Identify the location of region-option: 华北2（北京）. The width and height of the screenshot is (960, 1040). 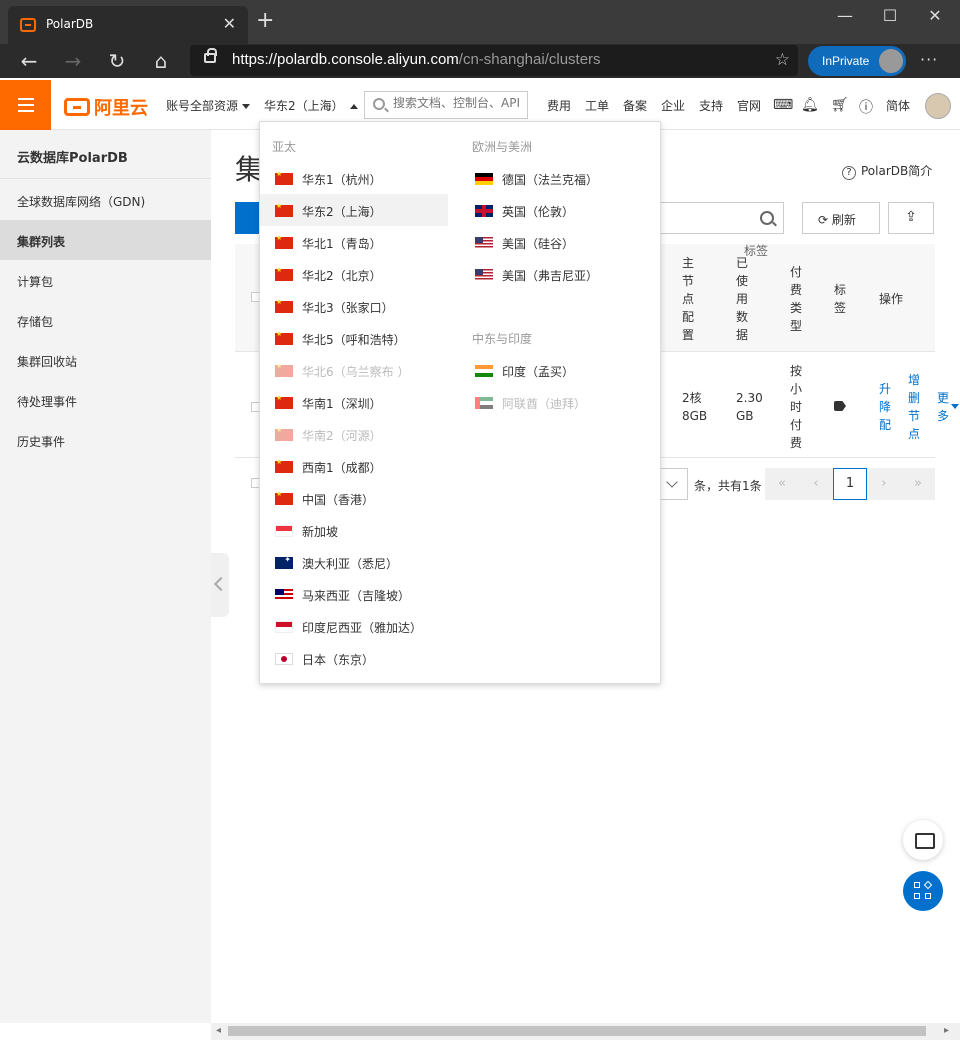
(354, 274).